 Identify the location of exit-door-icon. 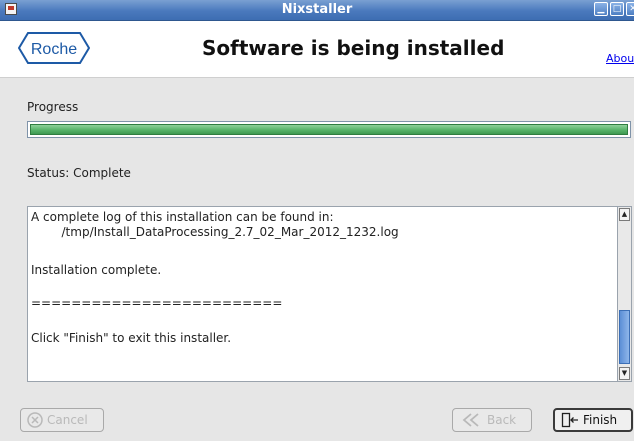
(569, 420).